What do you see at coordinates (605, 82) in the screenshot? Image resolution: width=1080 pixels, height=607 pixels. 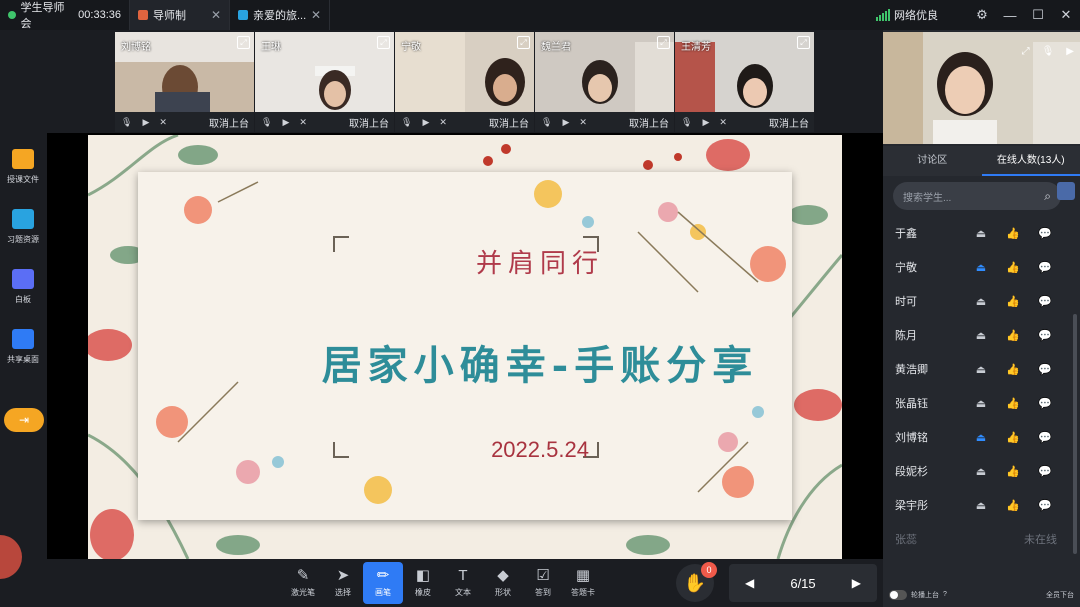 I see `video-tile: 魏兰君 ⤢ 🎙 ▶ ✕ 取消上台` at bounding box center [605, 82].